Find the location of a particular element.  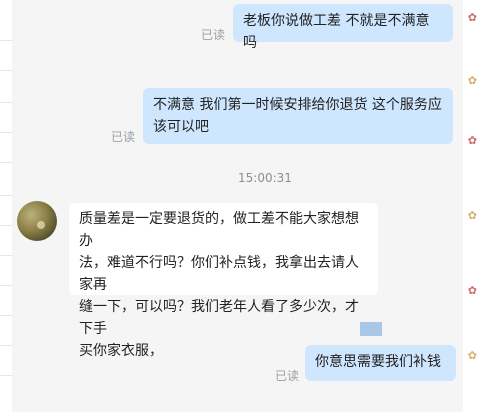

obscured-text is located at coordinates (406, 329).